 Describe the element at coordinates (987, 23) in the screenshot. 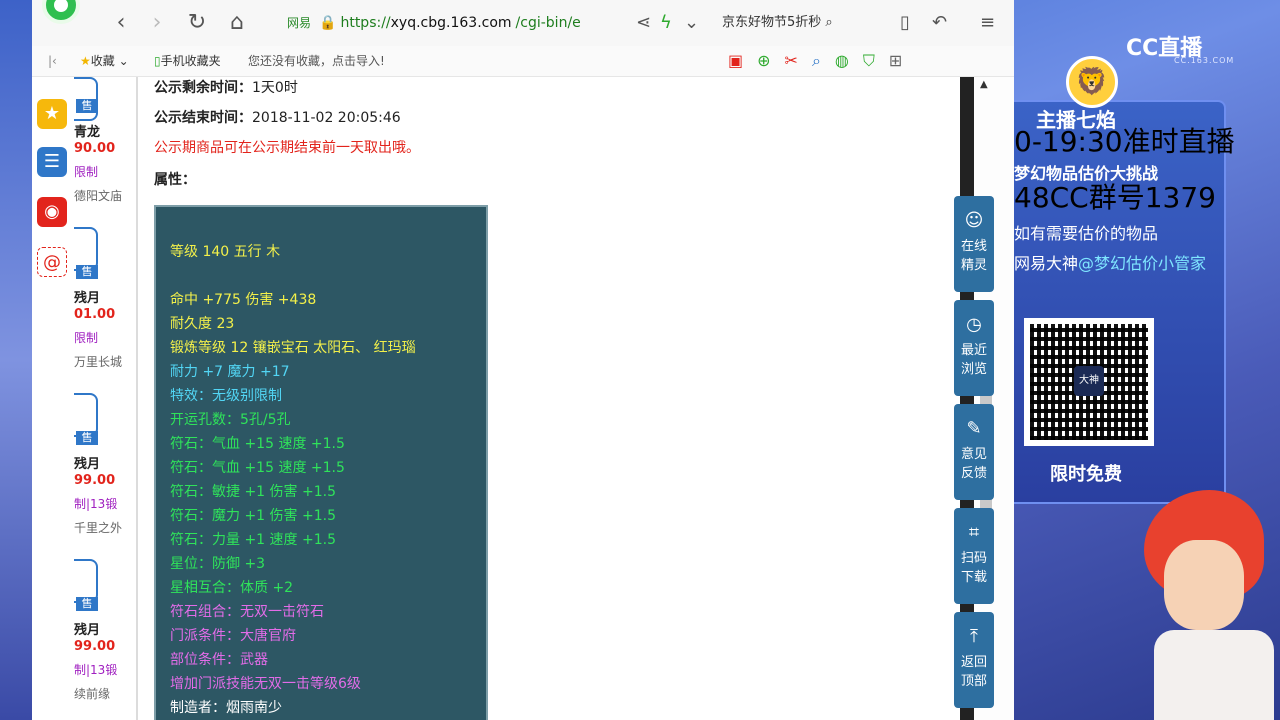

I see `menu-icon: ≡` at that location.